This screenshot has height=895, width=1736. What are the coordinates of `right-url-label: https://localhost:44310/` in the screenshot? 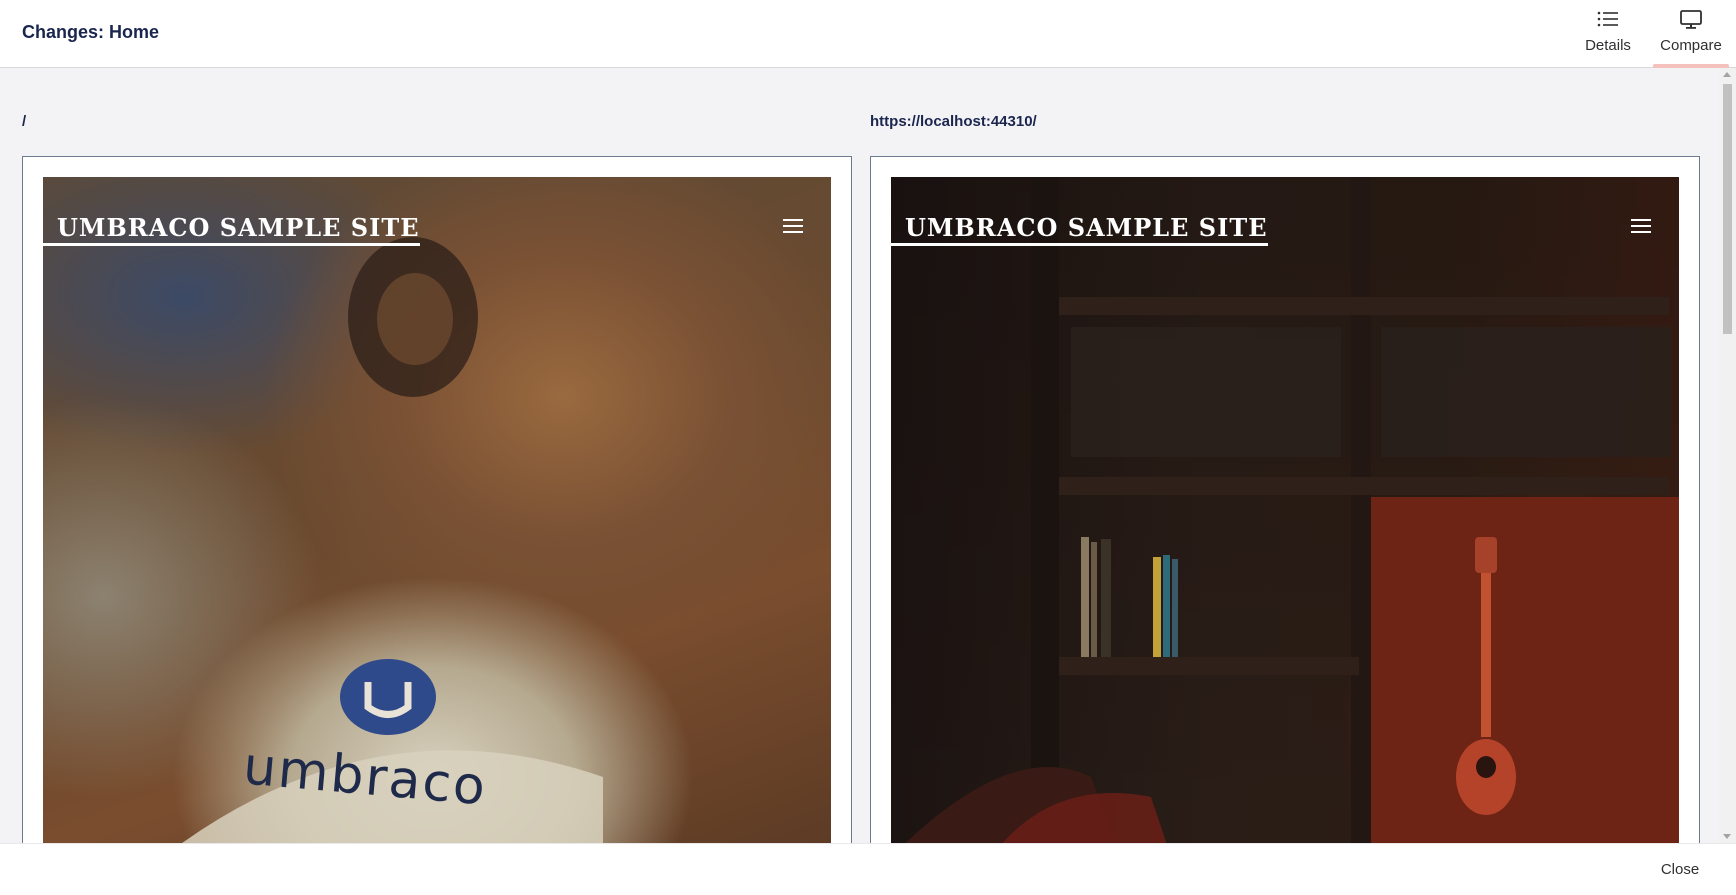 It's located at (953, 121).